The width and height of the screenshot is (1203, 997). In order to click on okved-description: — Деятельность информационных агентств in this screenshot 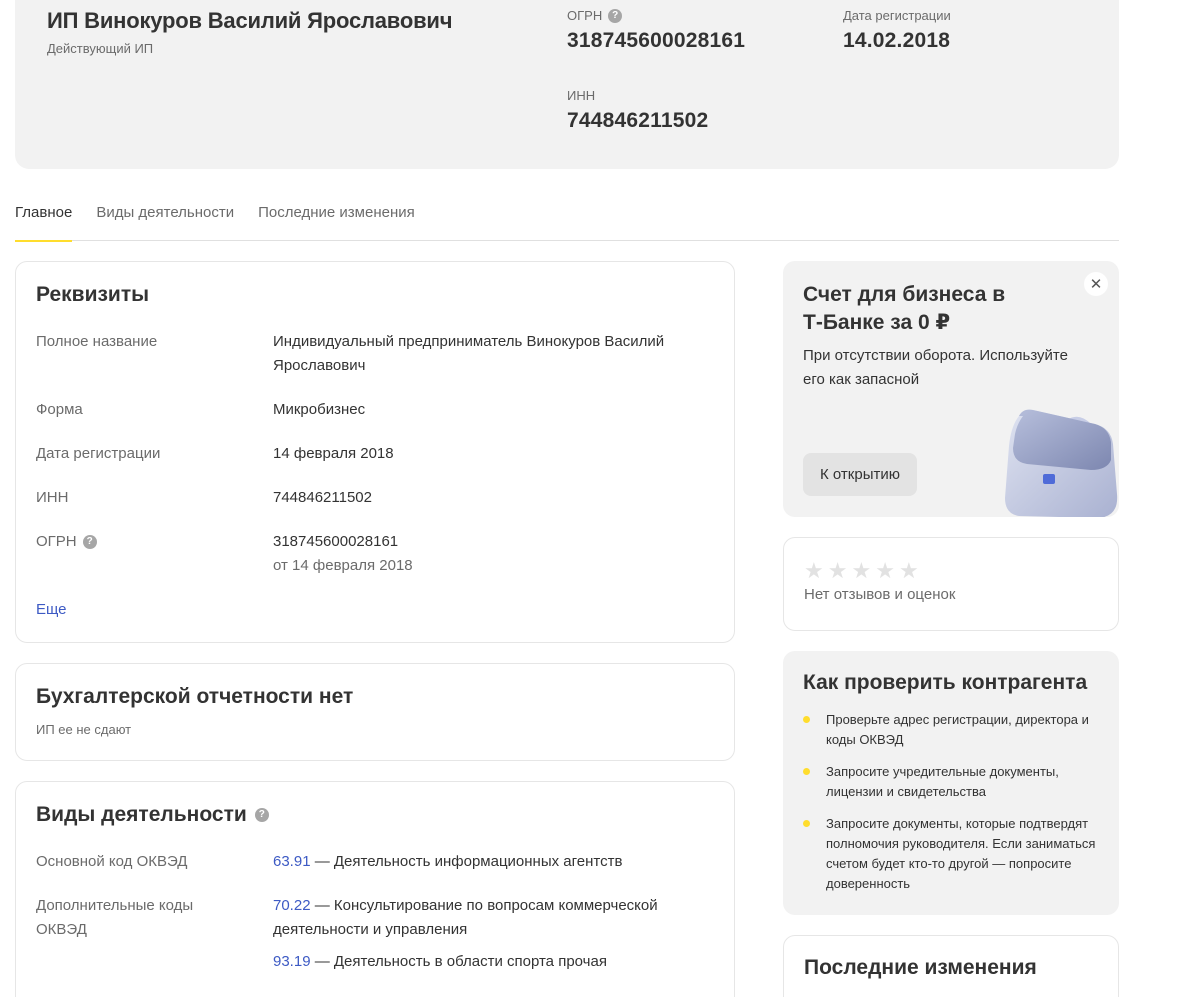, I will do `click(466, 861)`.